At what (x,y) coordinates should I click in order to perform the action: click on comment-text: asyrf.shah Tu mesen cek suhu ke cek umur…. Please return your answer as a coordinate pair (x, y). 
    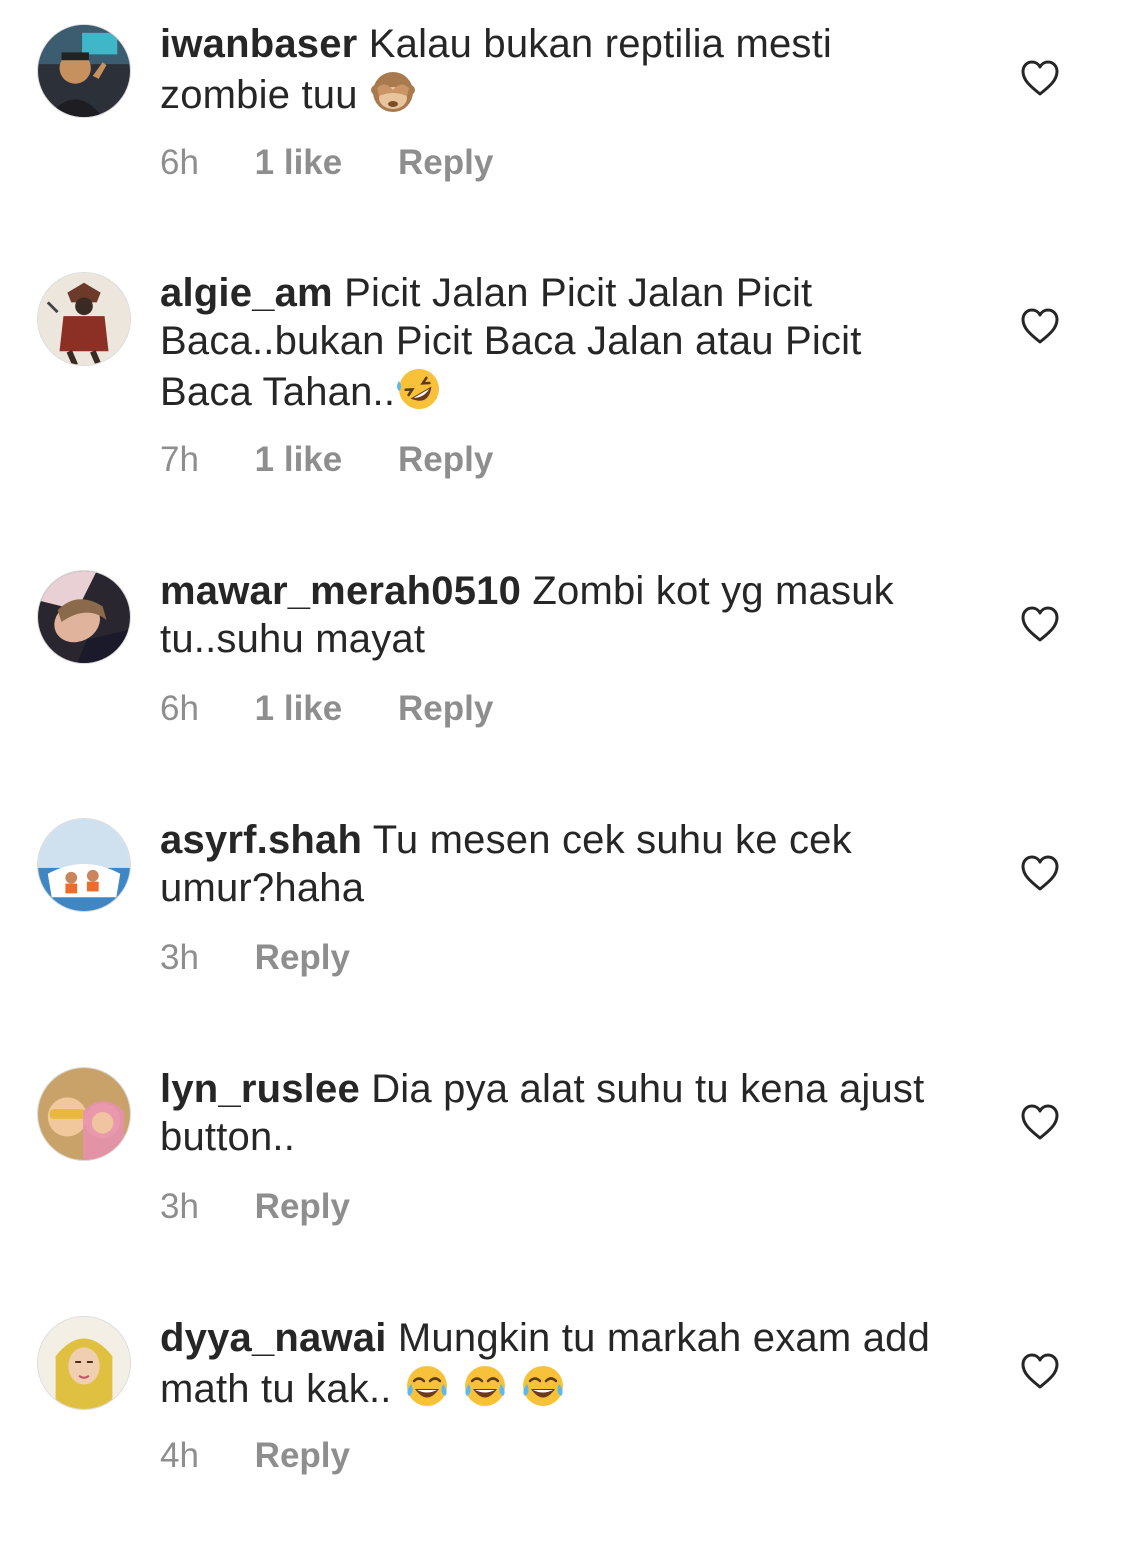
    Looking at the image, I should click on (560, 864).